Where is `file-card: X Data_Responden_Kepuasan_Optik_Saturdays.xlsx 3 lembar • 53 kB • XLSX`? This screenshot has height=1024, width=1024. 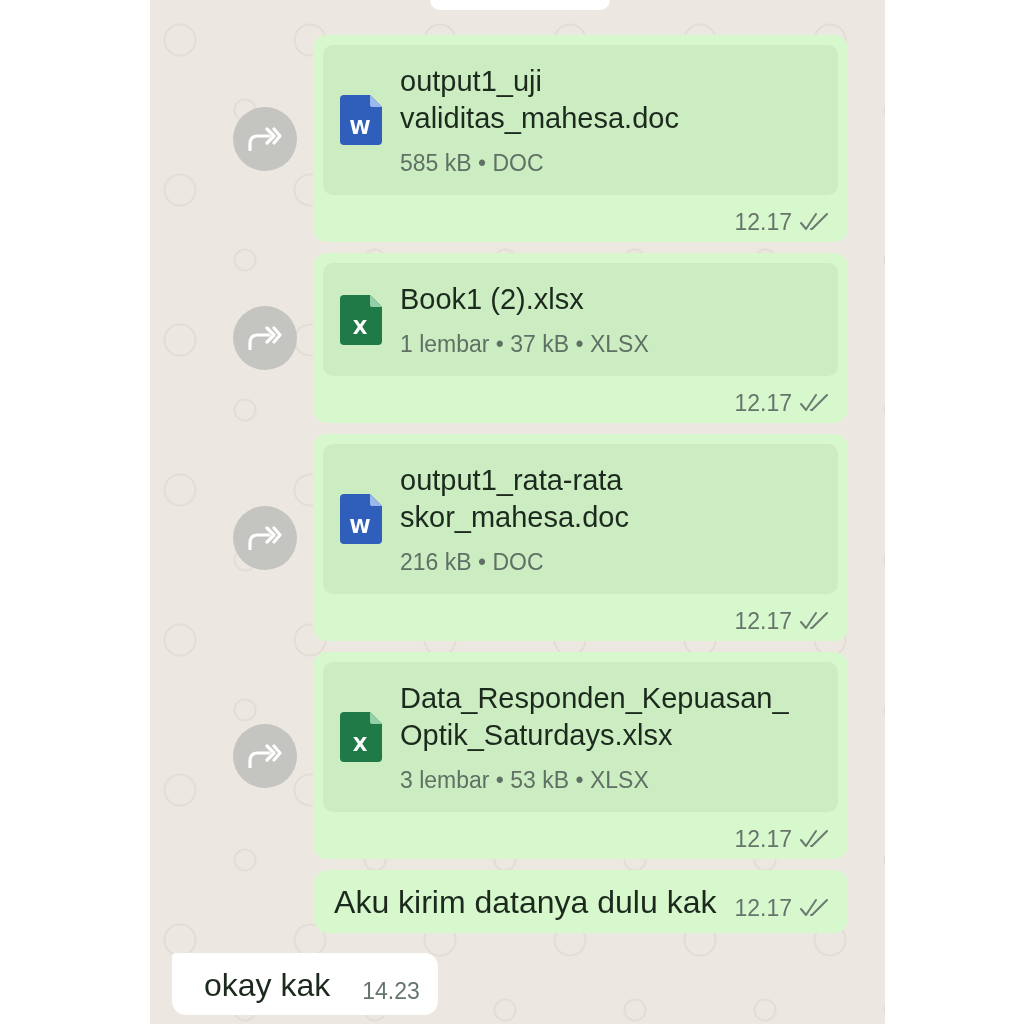 file-card: X Data_Responden_Kepuasan_Optik_Saturdays.xlsx 3 lembar • 53 kB • XLSX is located at coordinates (580, 737).